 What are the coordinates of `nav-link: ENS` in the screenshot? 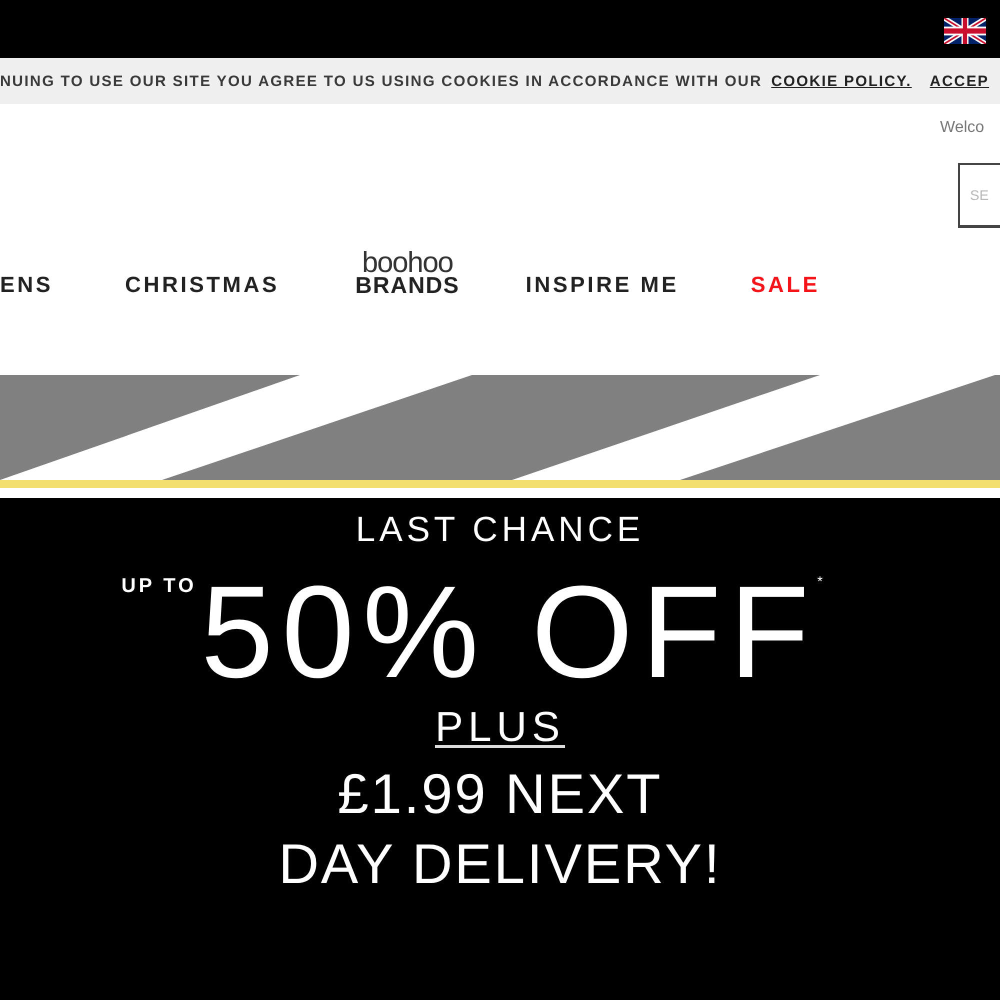 It's located at (27, 285).